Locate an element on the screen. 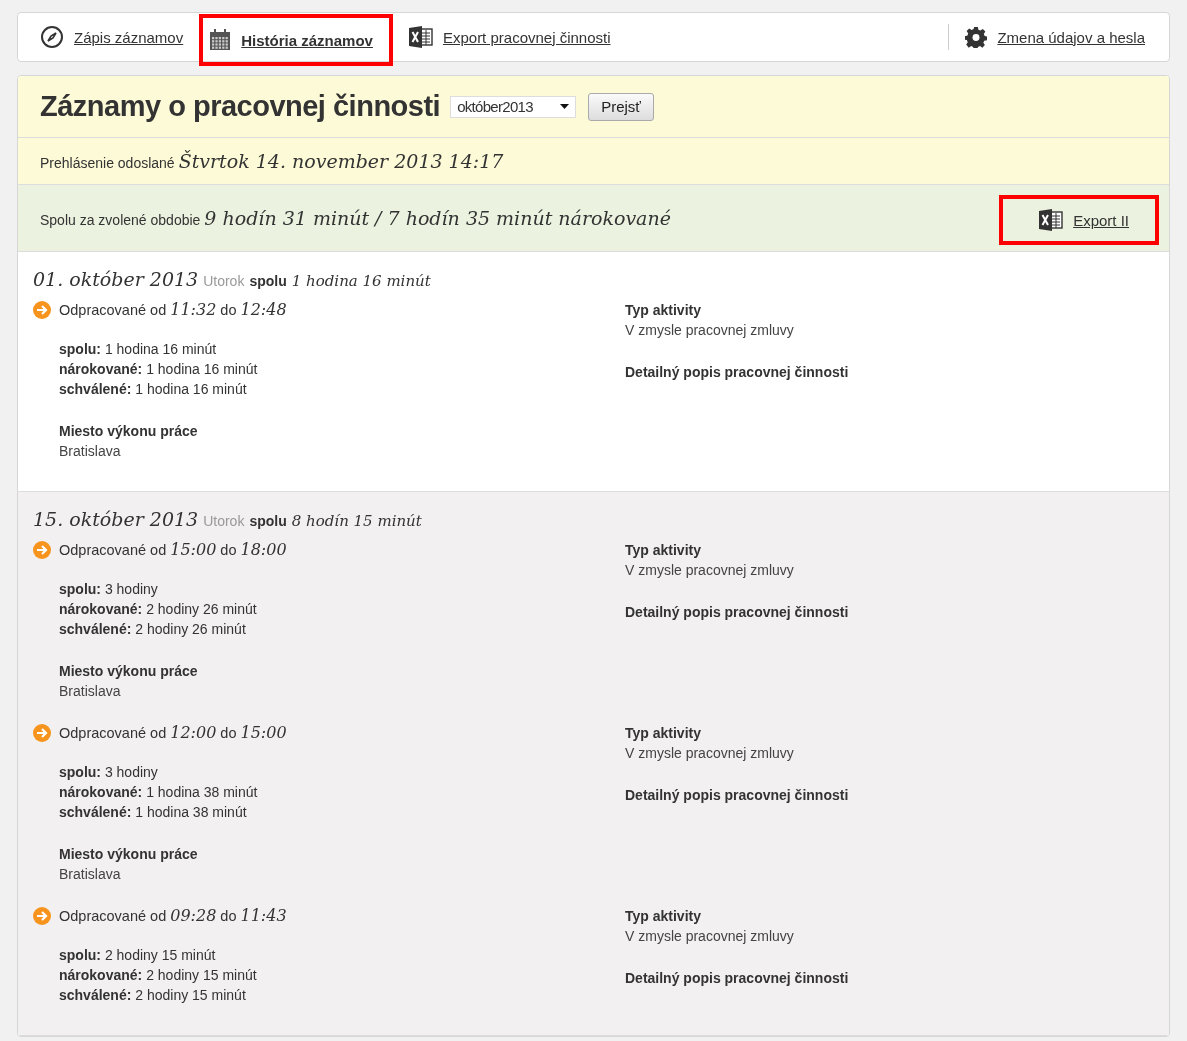 This screenshot has width=1187, height=1041. submitted-date: Štvrtok 14. november 2013 14:17 is located at coordinates (341, 161).